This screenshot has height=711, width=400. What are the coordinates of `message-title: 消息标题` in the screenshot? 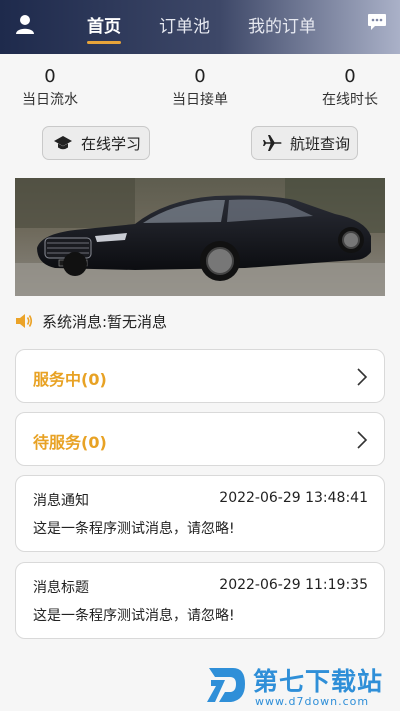 It's located at (61, 588).